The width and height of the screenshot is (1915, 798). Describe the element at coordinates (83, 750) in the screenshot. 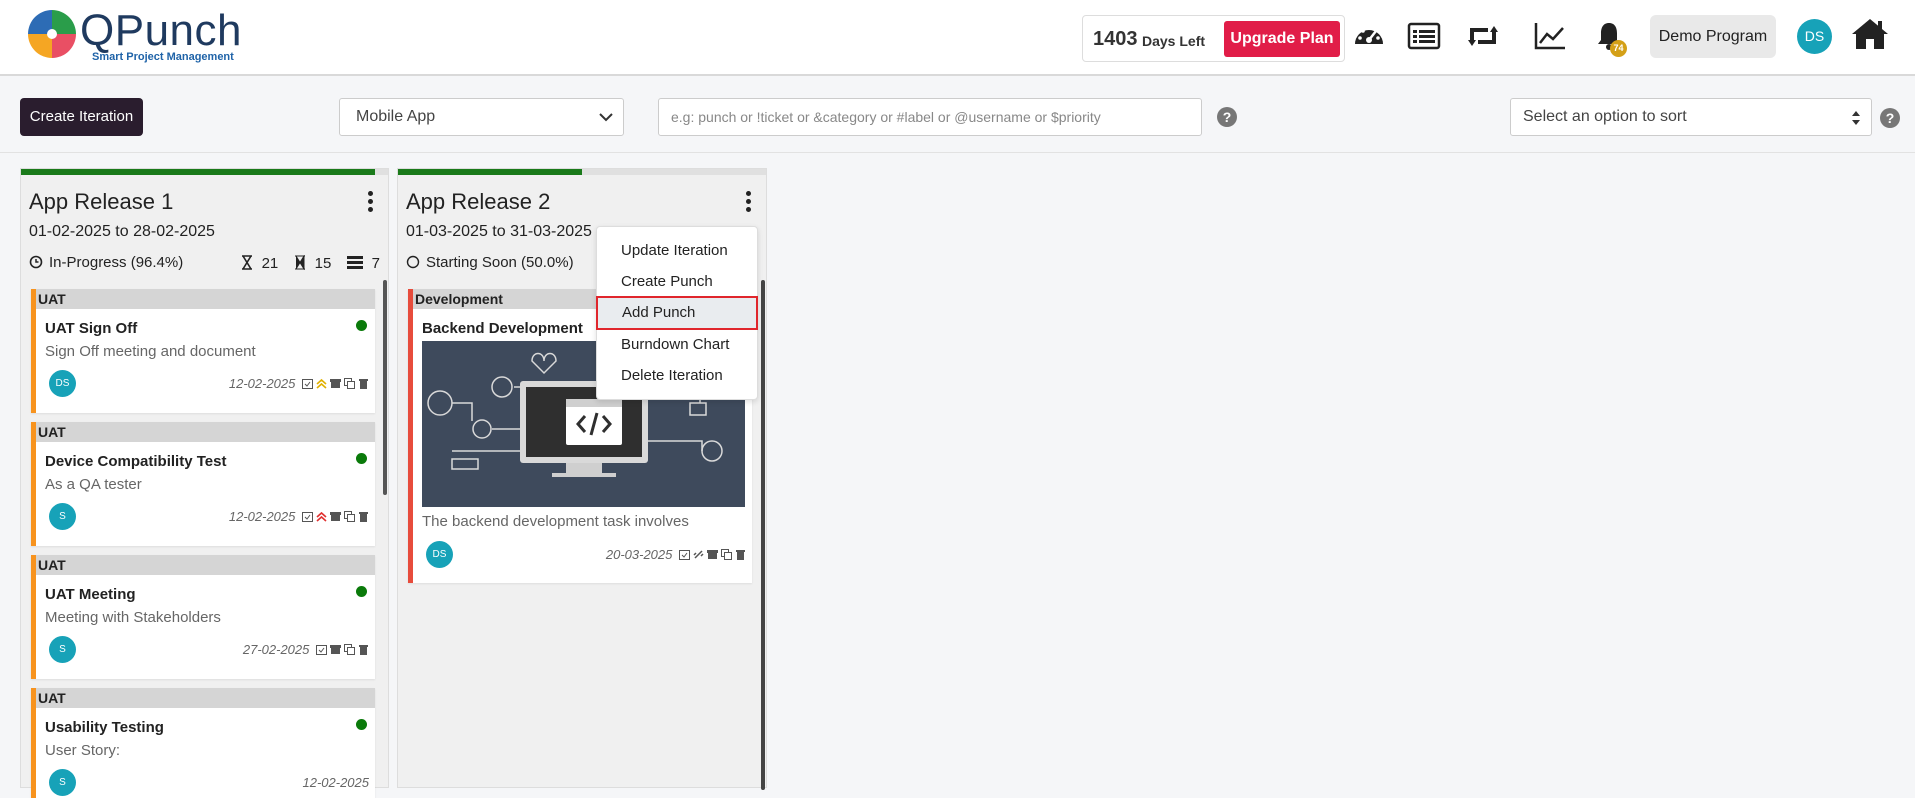

I see `card-description: User Story:` at that location.